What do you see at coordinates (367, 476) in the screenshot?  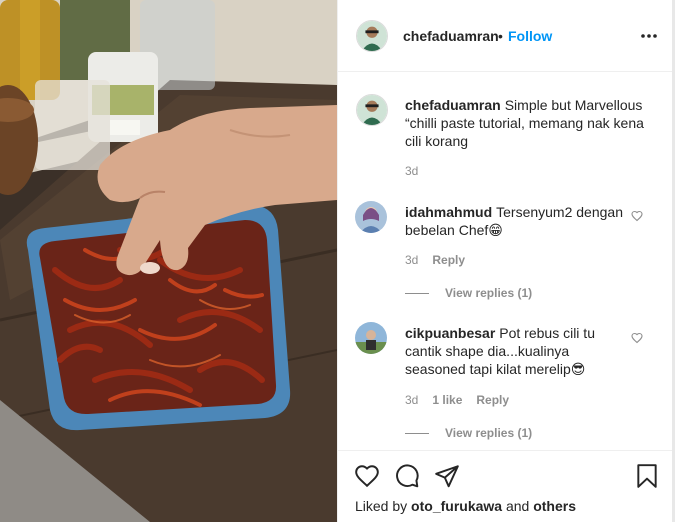 I see `heart-icon` at bounding box center [367, 476].